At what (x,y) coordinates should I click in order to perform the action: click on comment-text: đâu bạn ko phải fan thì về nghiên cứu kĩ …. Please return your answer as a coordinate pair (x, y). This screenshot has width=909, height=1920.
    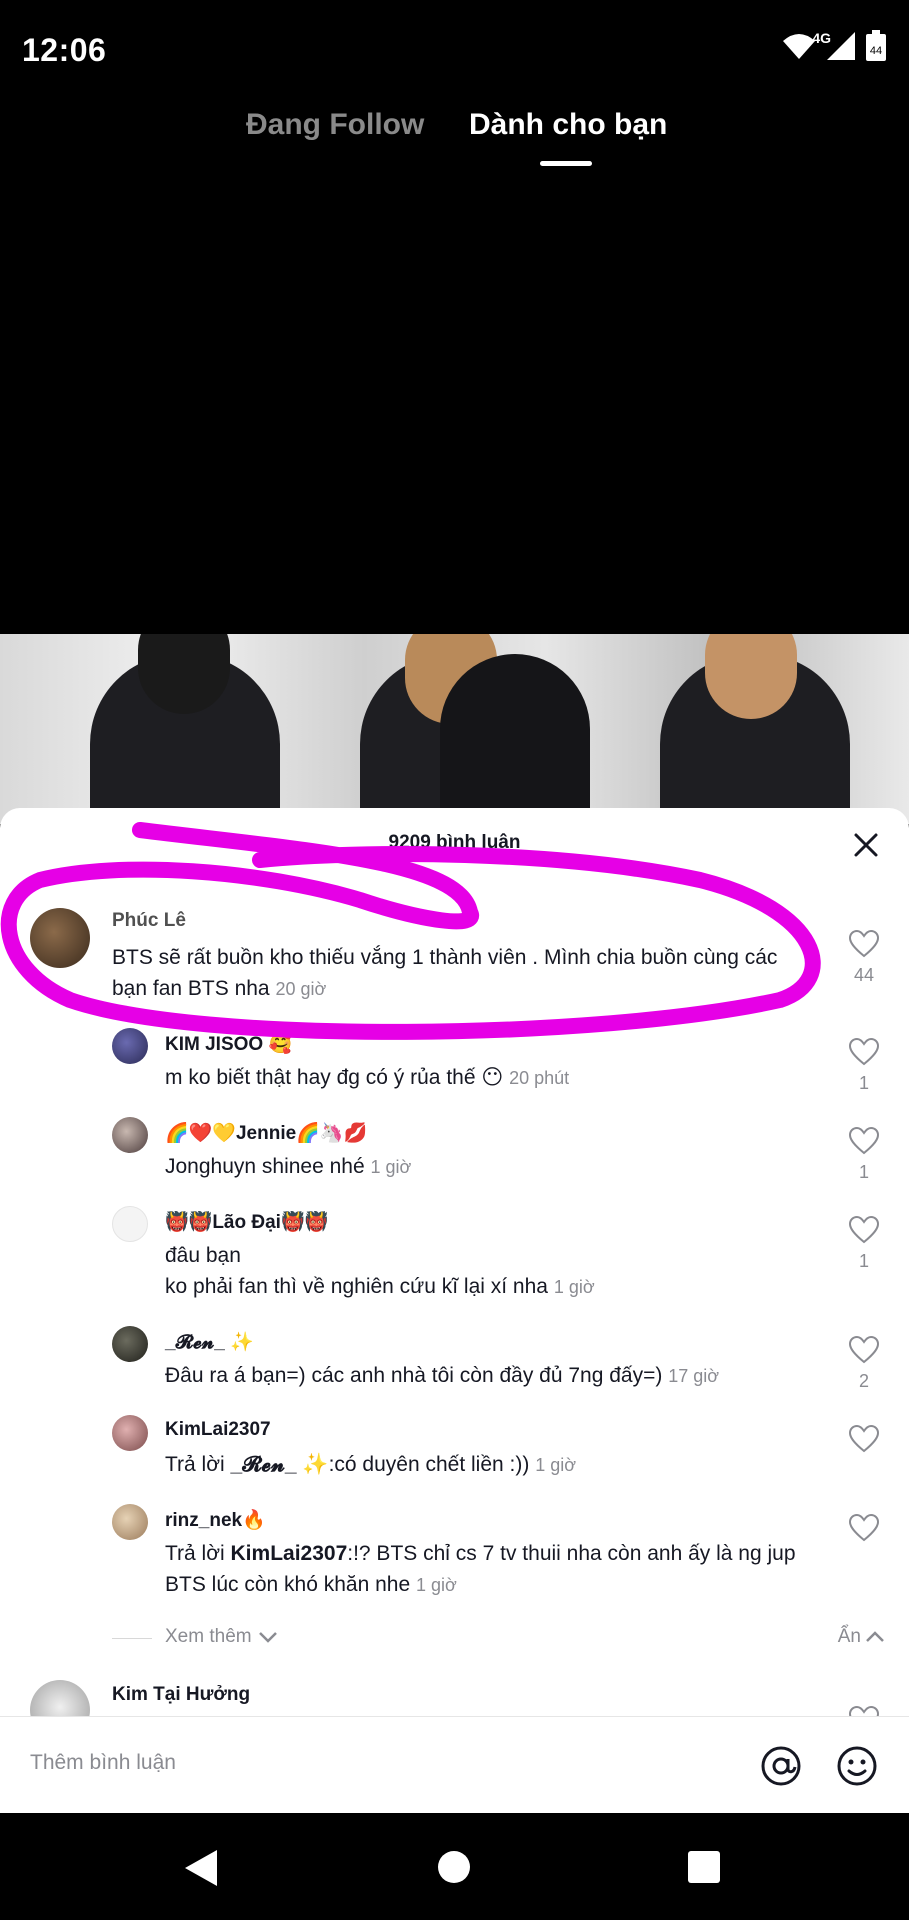
    Looking at the image, I should click on (380, 1271).